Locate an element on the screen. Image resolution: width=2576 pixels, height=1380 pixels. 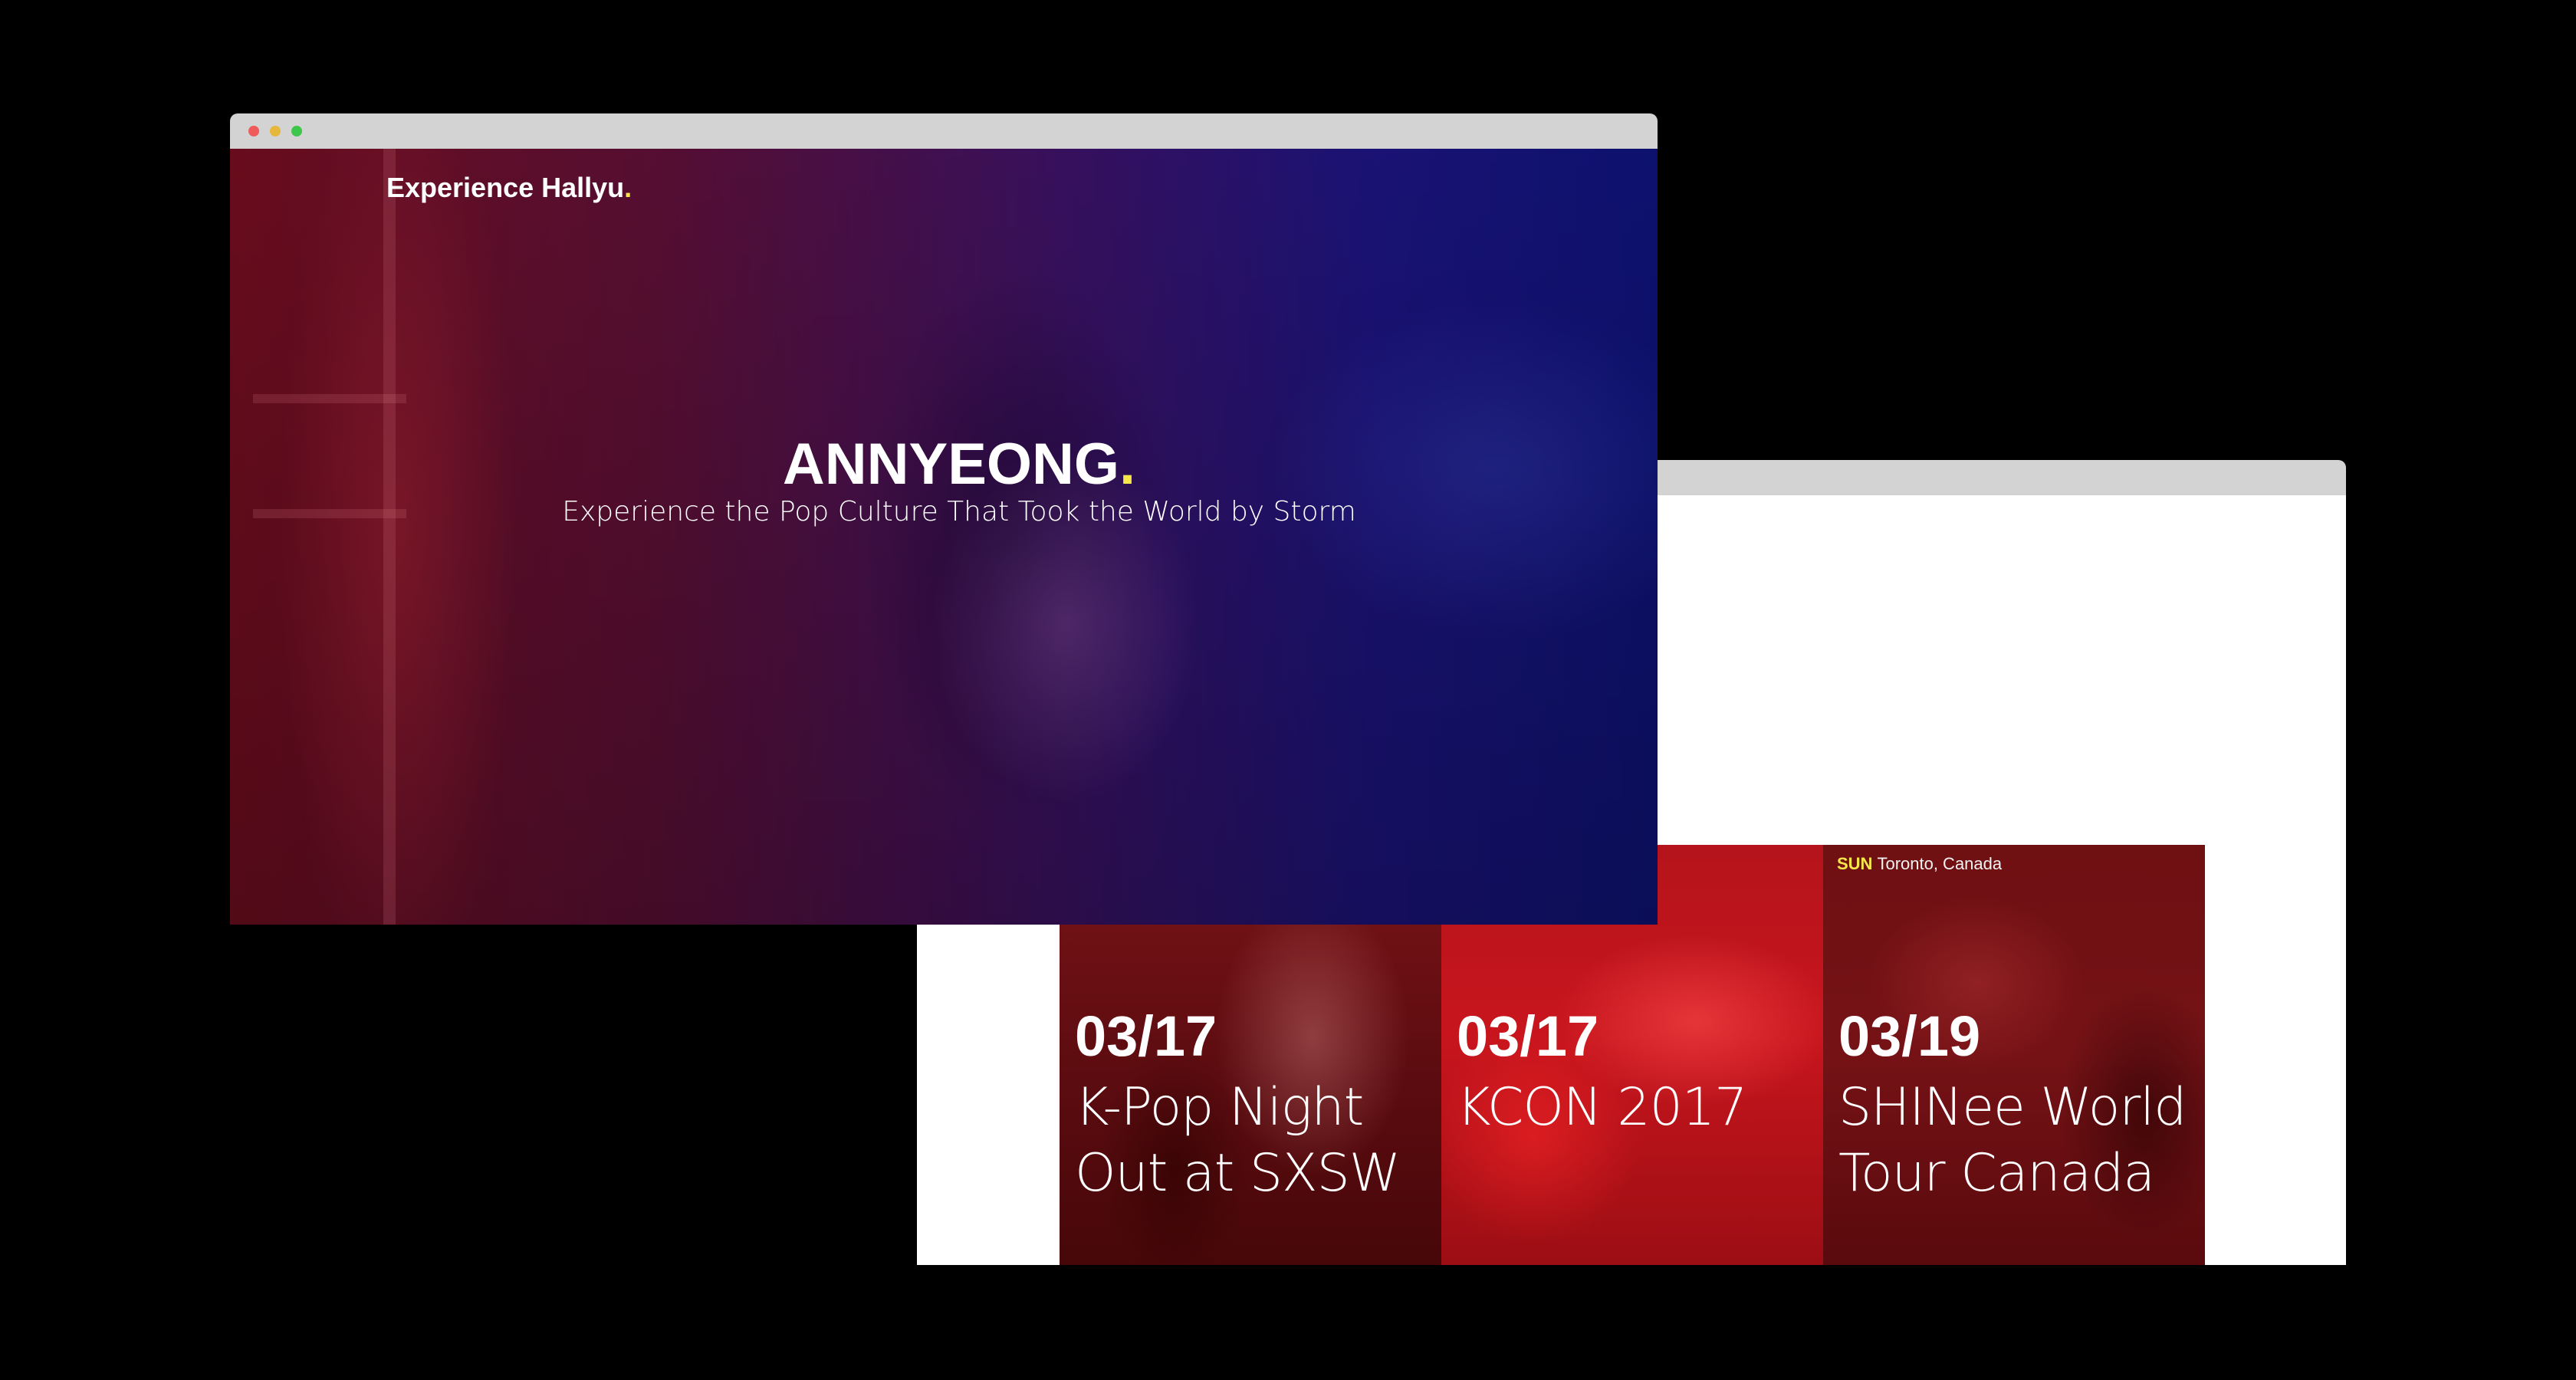
event-day: SUN is located at coordinates (1855, 864).